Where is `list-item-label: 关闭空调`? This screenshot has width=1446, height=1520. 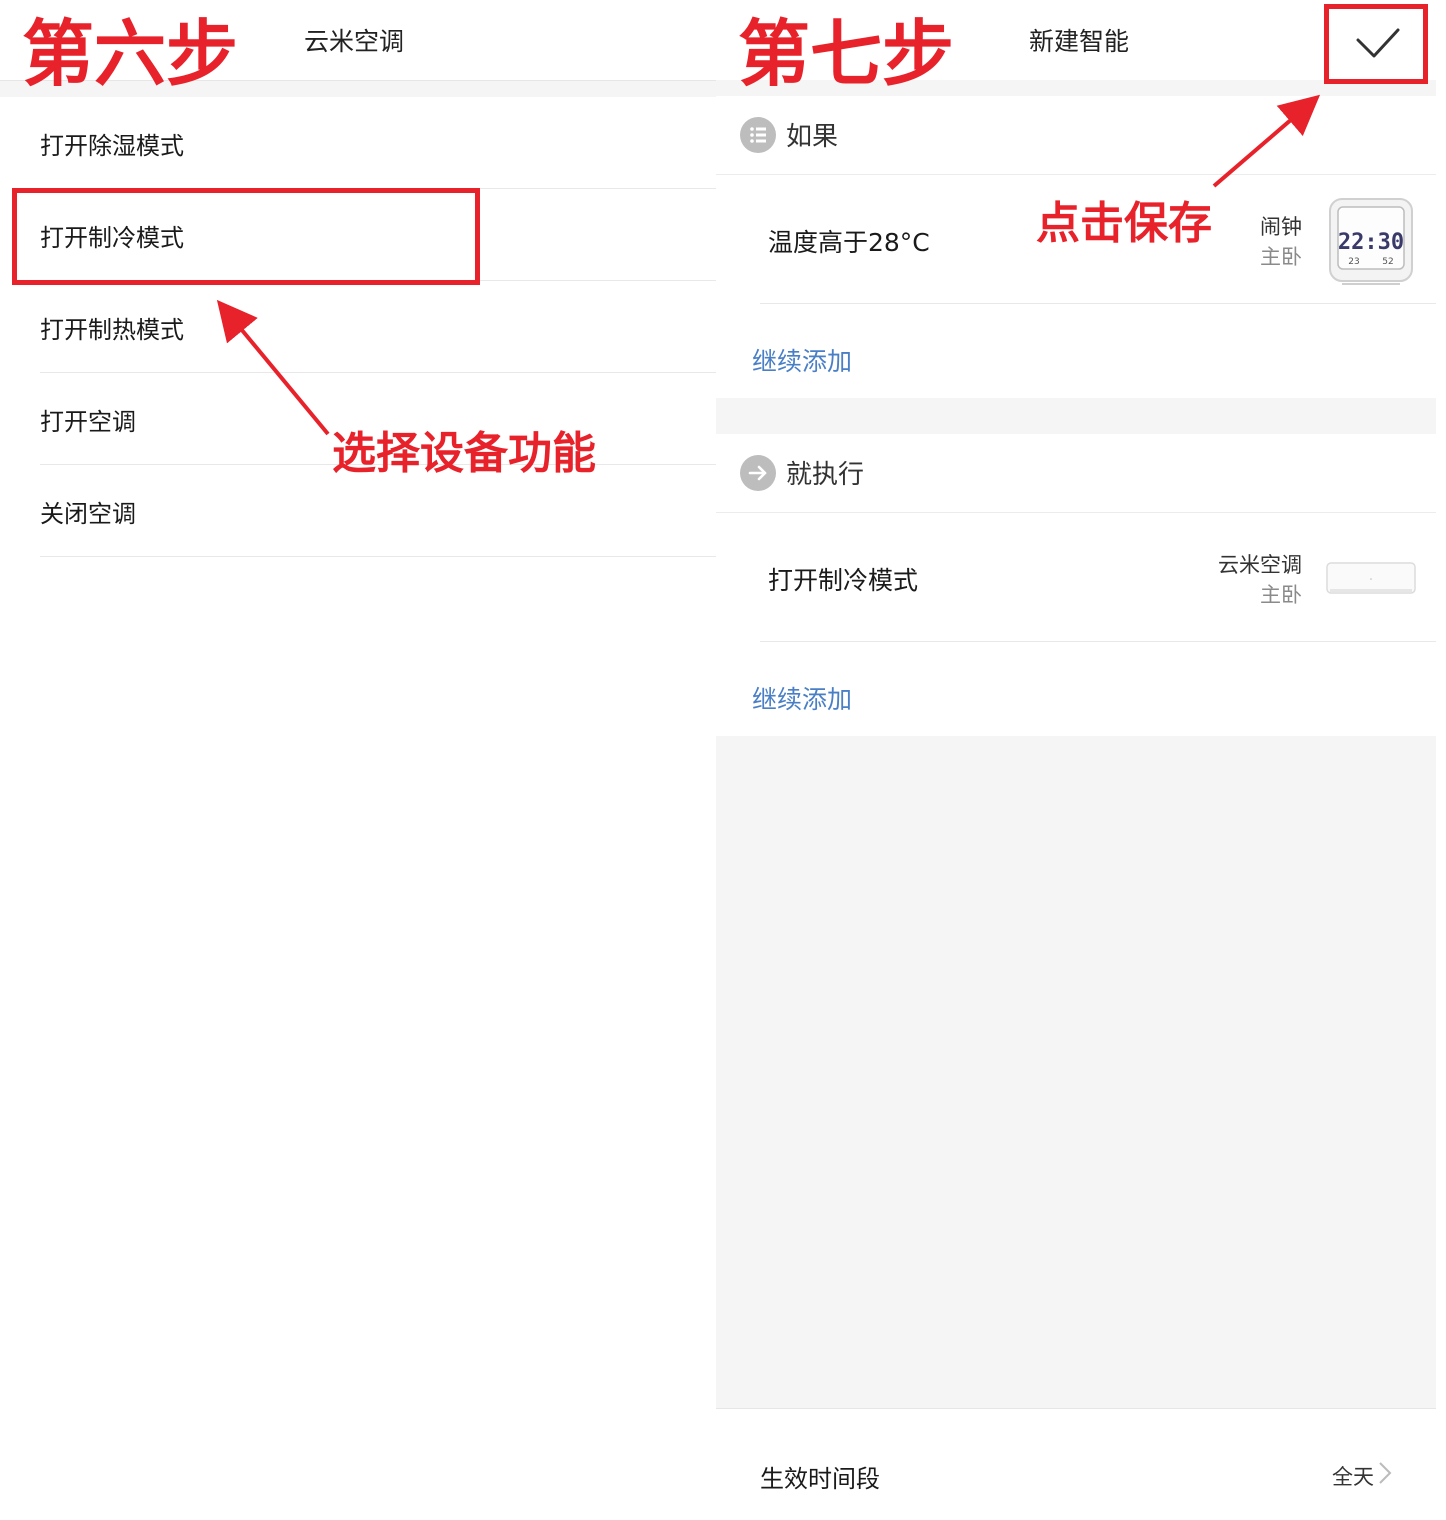
list-item-label: 关闭空调 is located at coordinates (88, 514).